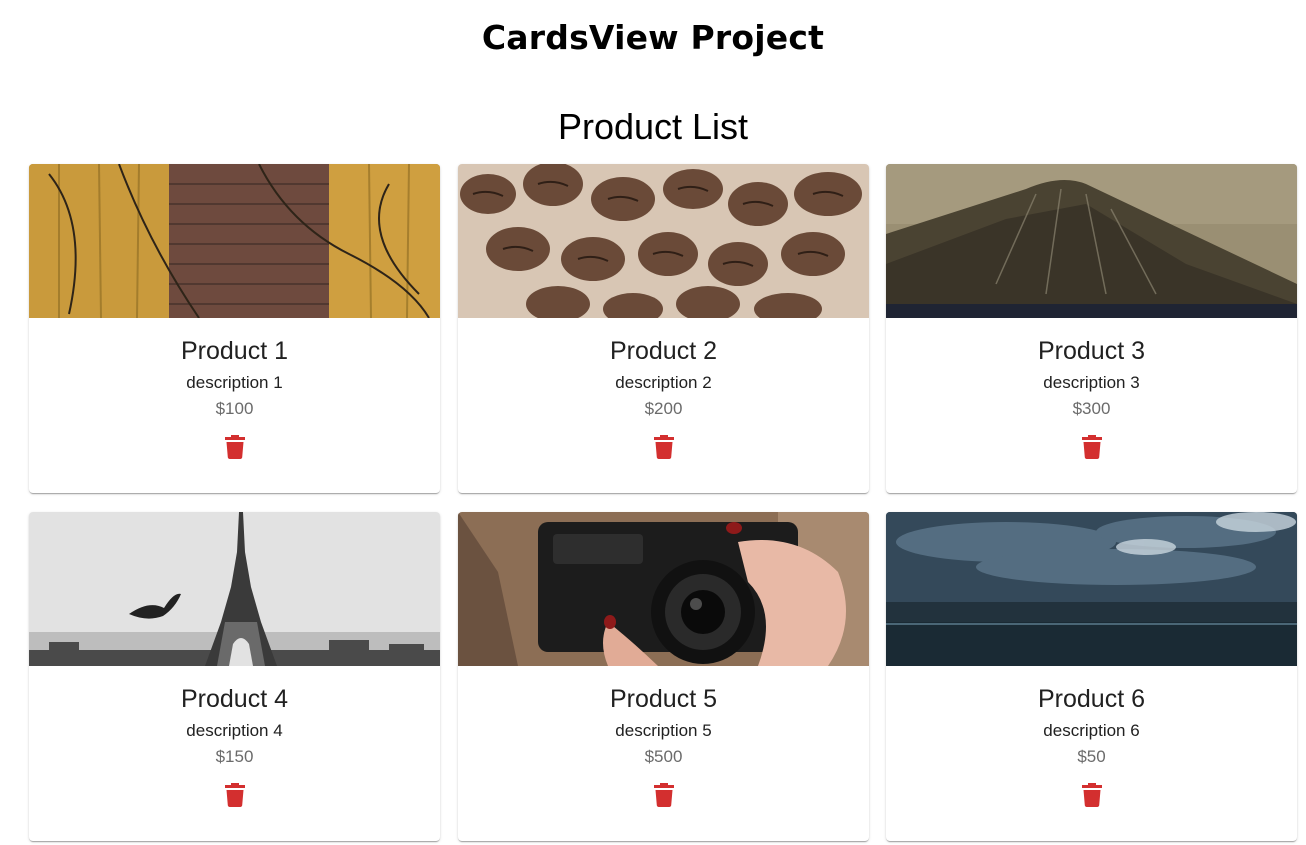  I want to click on product-card: Product 5 description 5 $500, so click(663, 676).